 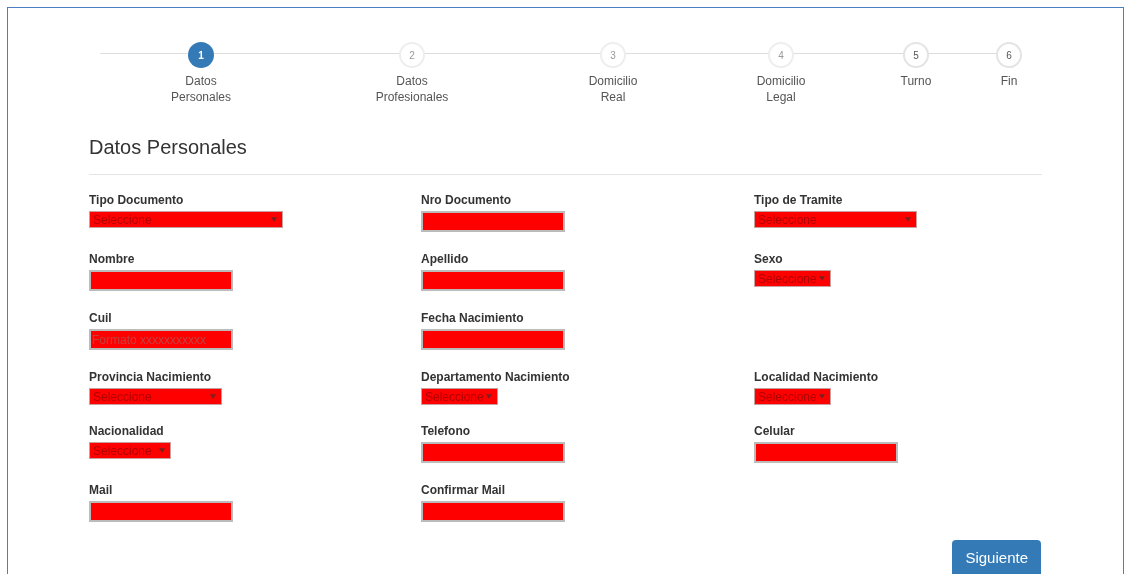 I want to click on step-label: Domicilio Real, so click(x=613, y=89).